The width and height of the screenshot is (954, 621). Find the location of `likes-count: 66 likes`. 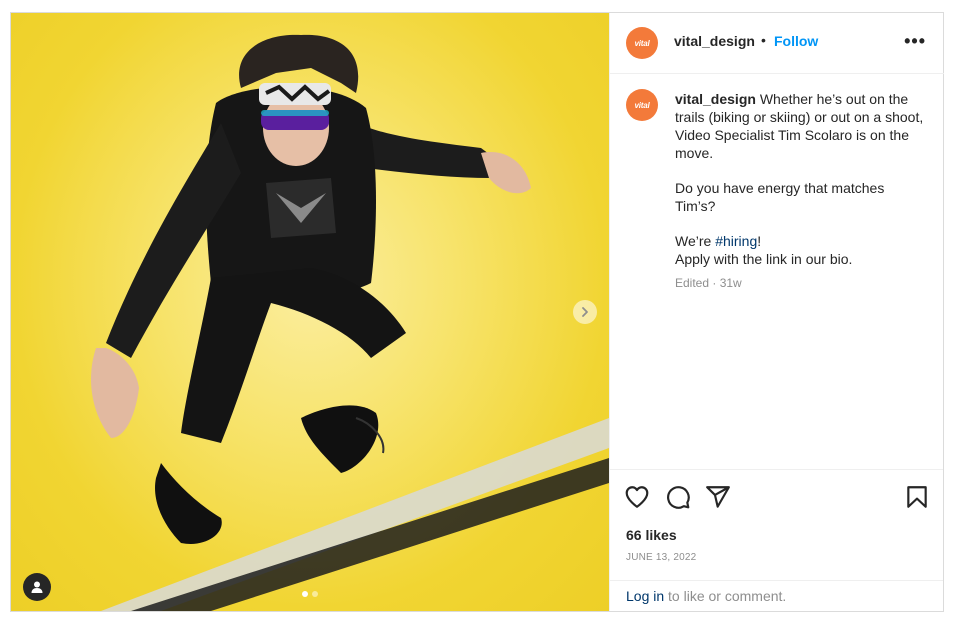

likes-count: 66 likes is located at coordinates (651, 535).